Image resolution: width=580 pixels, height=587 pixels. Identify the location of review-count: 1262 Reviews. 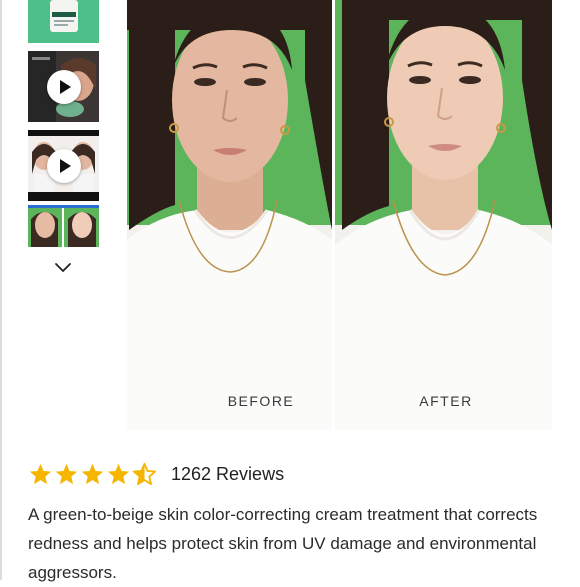
(227, 474).